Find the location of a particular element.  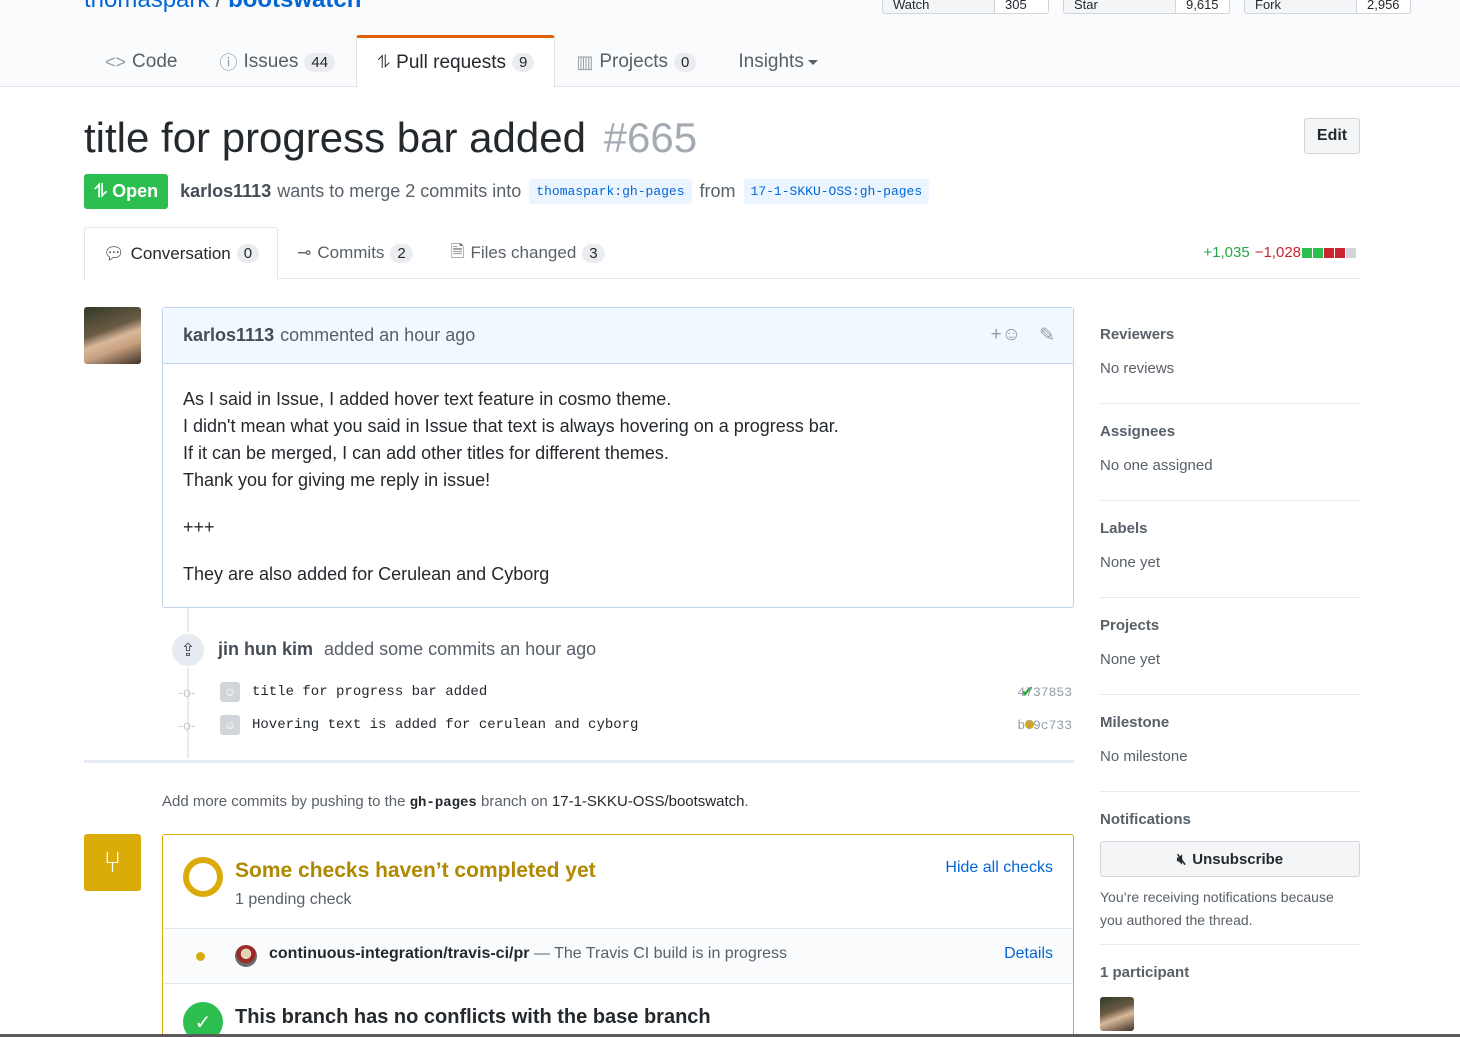

files-counter: 3 is located at coordinates (593, 253).